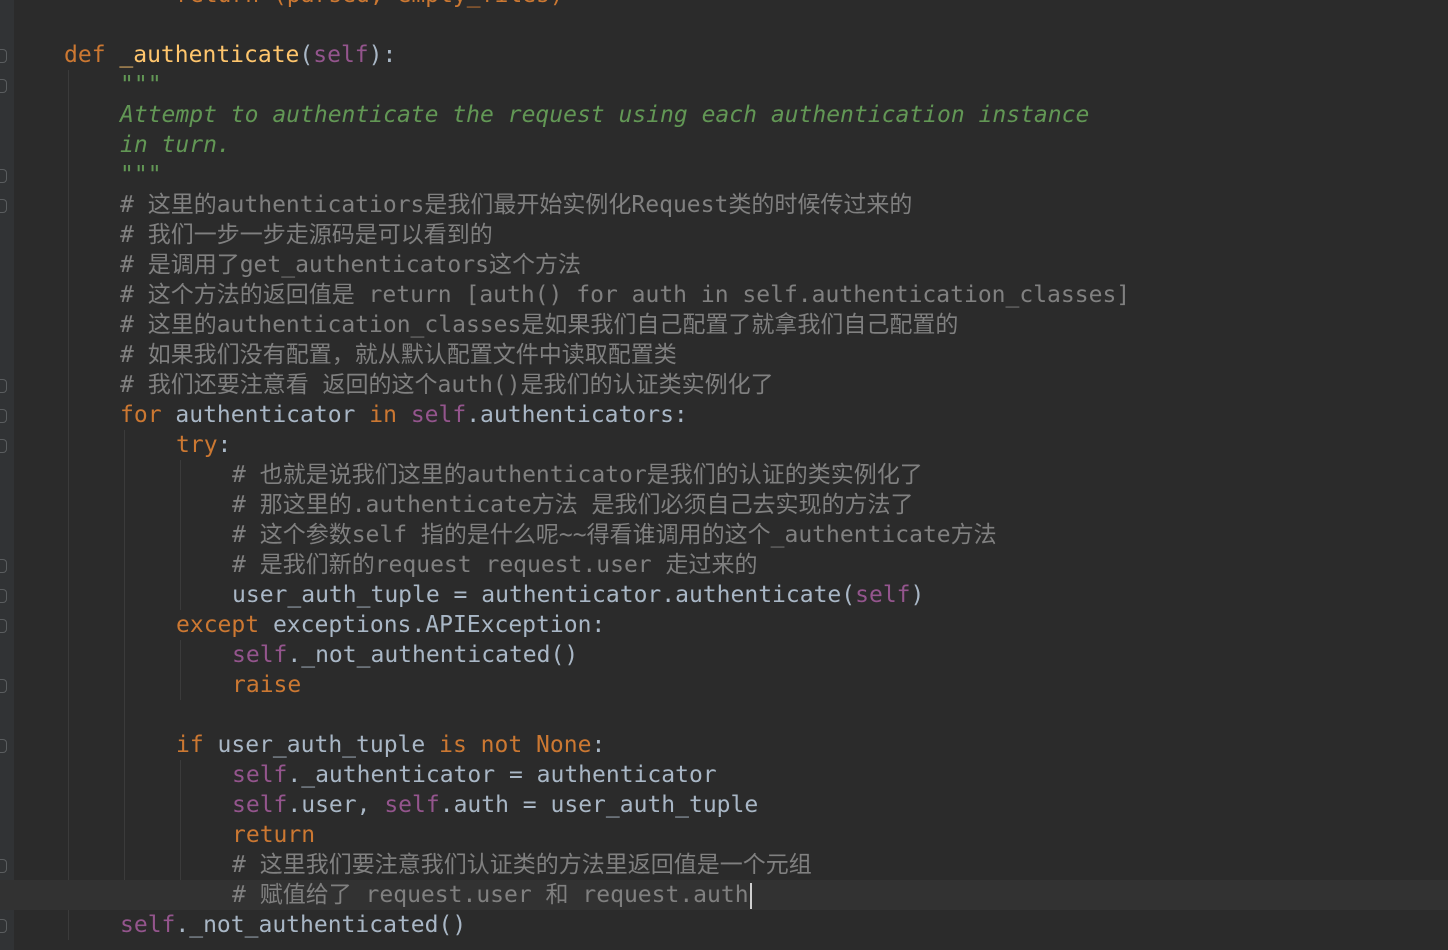 This screenshot has width=1448, height=950. What do you see at coordinates (390, 415) in the screenshot?
I see `code-token-keyword: in` at bounding box center [390, 415].